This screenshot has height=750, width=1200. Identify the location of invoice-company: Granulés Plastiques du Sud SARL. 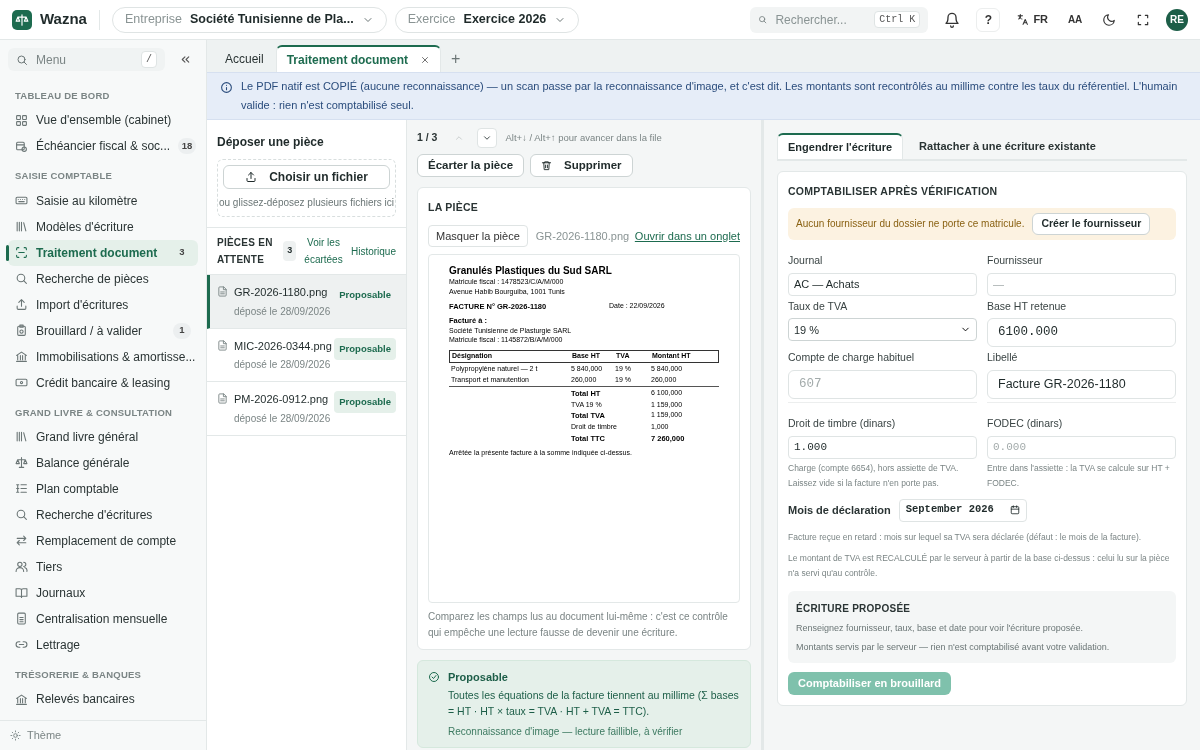
(531, 271).